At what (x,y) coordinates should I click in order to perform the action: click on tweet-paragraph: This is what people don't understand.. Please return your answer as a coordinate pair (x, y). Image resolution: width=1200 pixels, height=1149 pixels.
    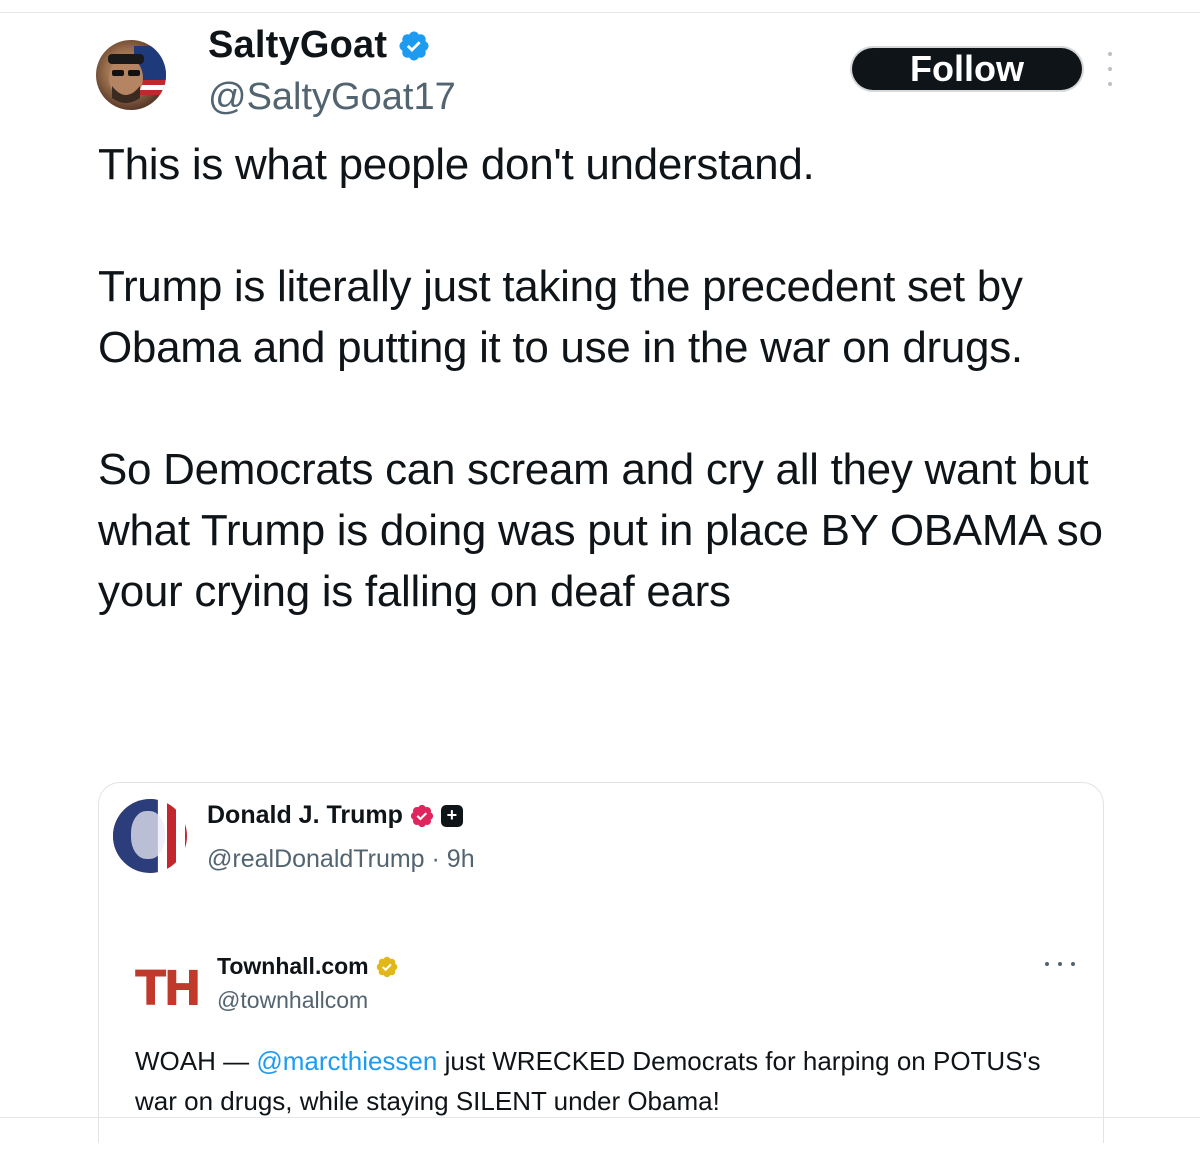
    Looking at the image, I should click on (456, 164).